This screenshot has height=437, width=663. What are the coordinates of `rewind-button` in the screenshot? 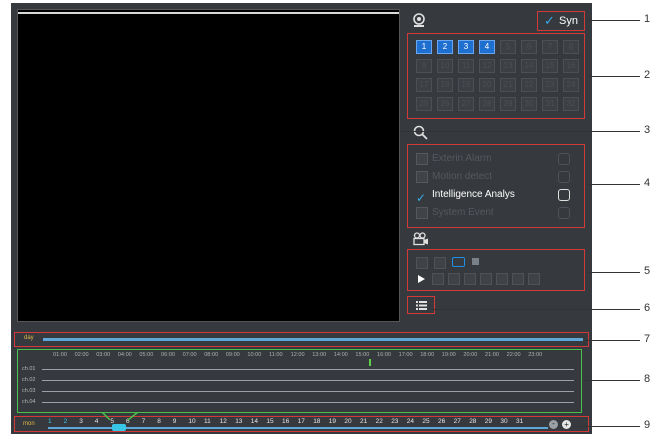 It's located at (470, 279).